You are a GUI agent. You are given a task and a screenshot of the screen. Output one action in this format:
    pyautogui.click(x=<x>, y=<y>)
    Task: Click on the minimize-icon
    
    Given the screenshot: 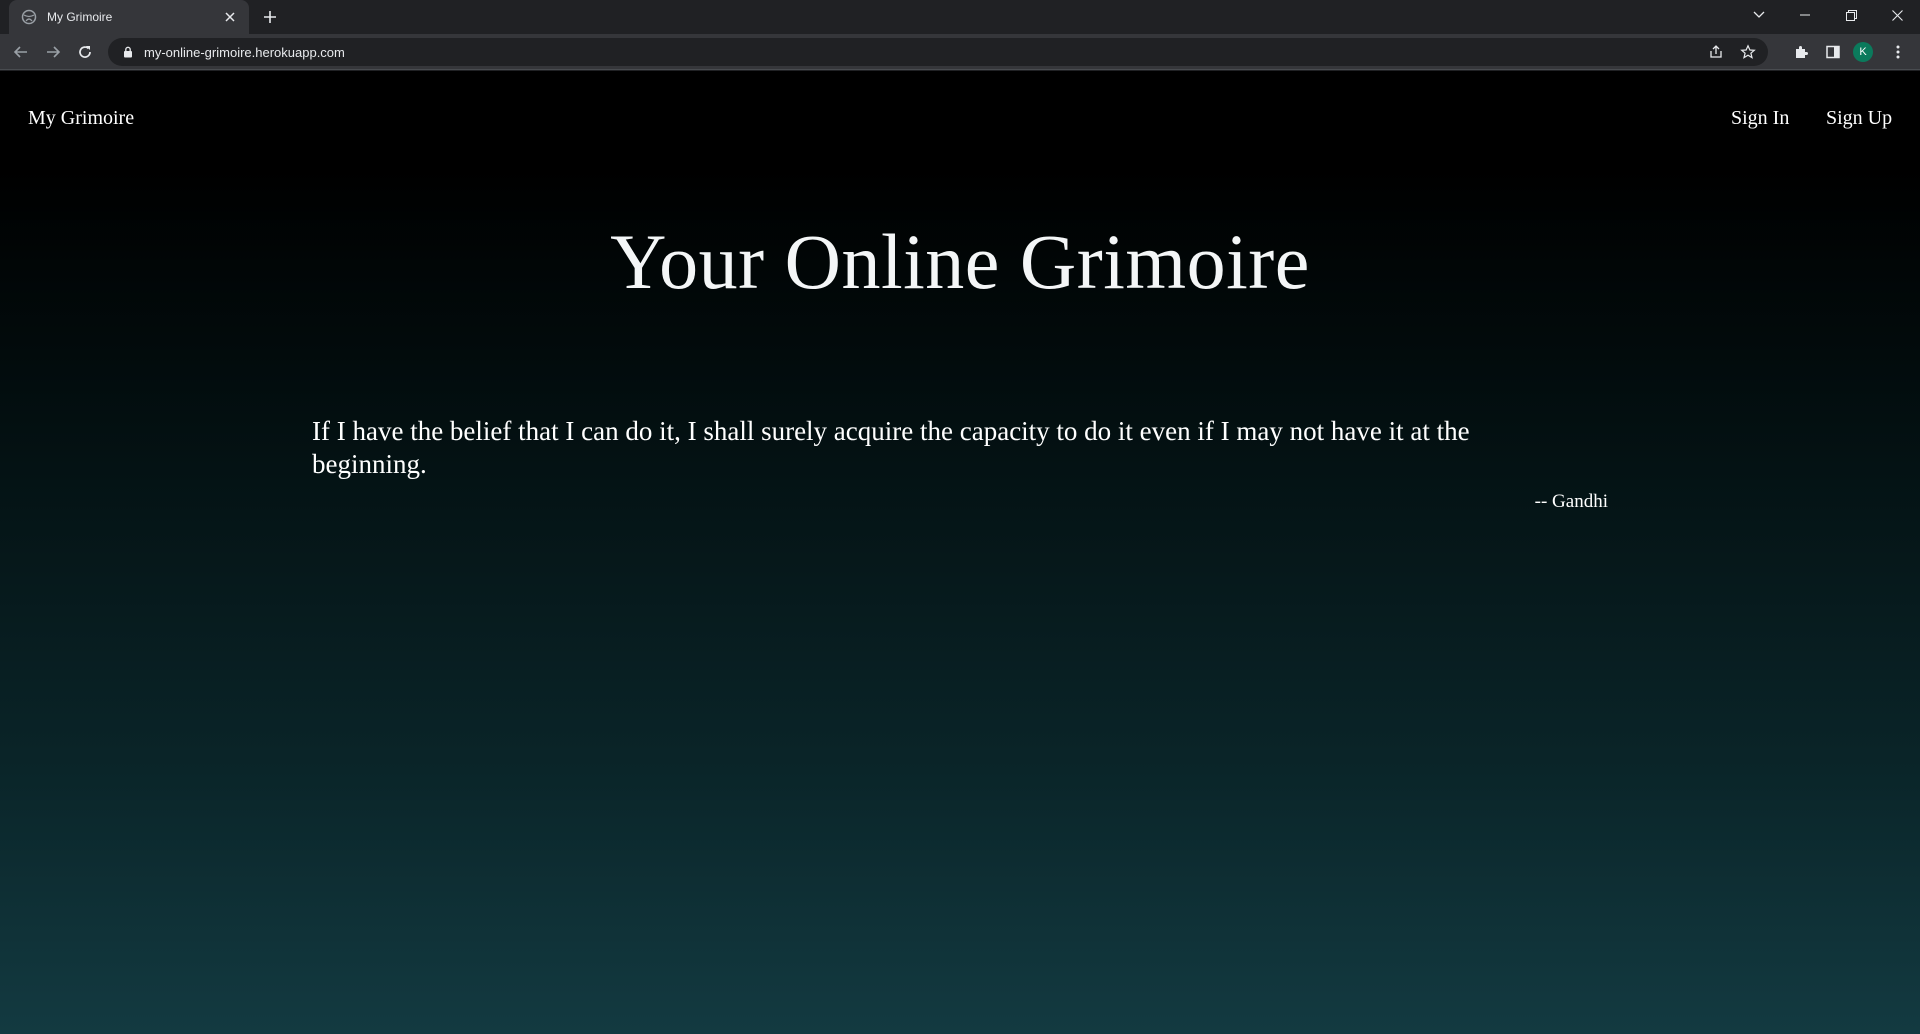 What is the action you would take?
    pyautogui.click(x=1805, y=15)
    